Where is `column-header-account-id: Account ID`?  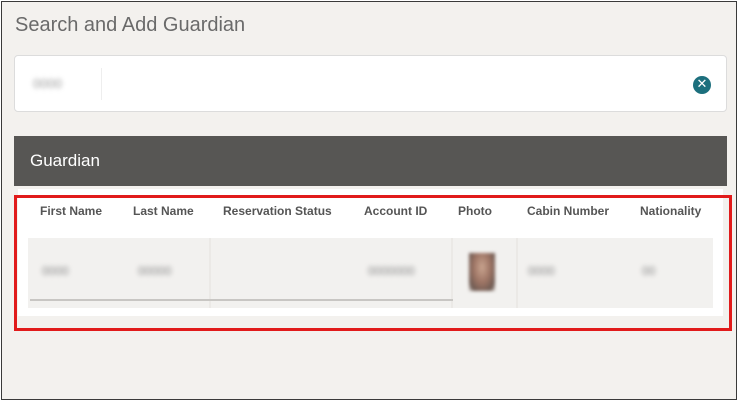
column-header-account-id: Account ID is located at coordinates (396, 211).